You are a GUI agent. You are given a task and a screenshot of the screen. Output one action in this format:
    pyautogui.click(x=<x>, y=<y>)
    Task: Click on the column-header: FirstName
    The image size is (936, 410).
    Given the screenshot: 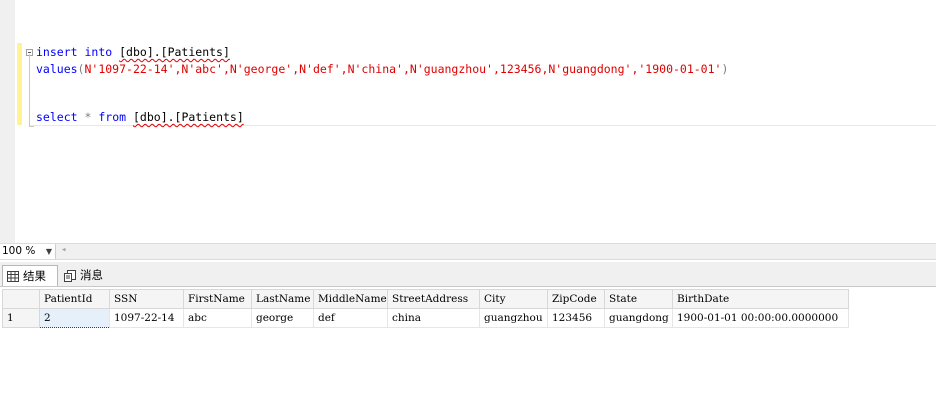 What is the action you would take?
    pyautogui.click(x=217, y=299)
    